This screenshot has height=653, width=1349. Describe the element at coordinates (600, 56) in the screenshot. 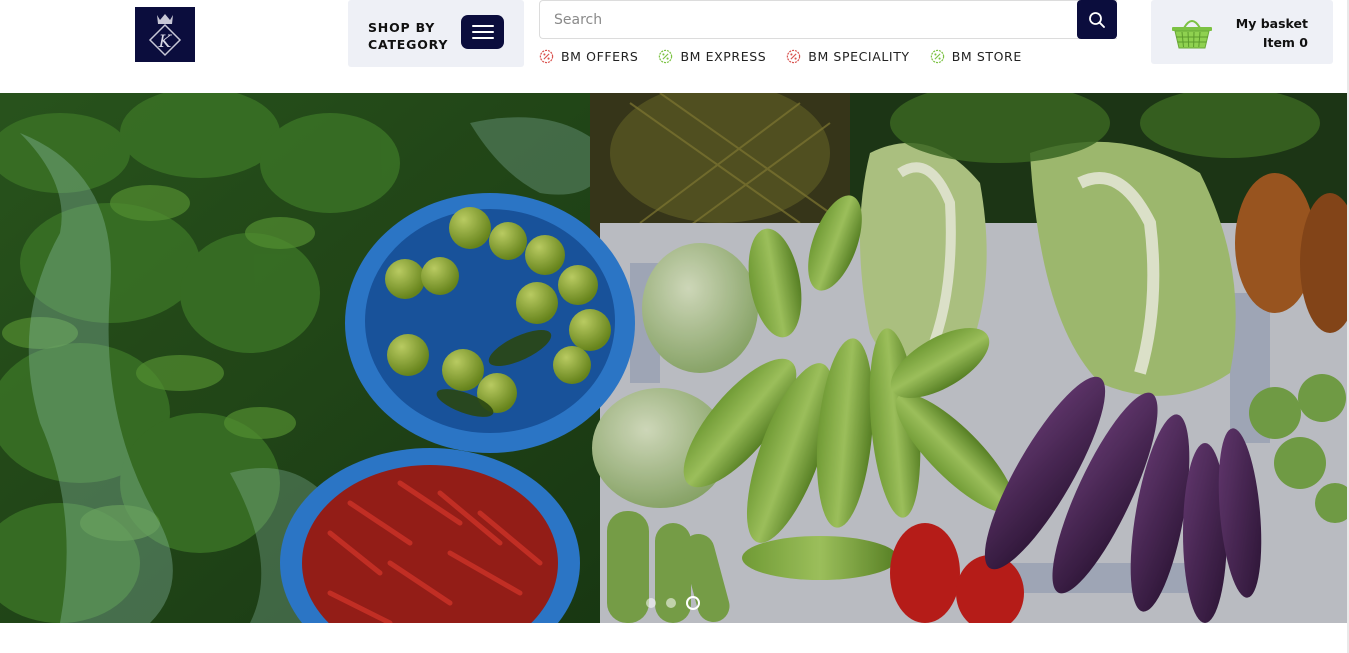

I see `quick-link-label: BM OFFERS` at that location.